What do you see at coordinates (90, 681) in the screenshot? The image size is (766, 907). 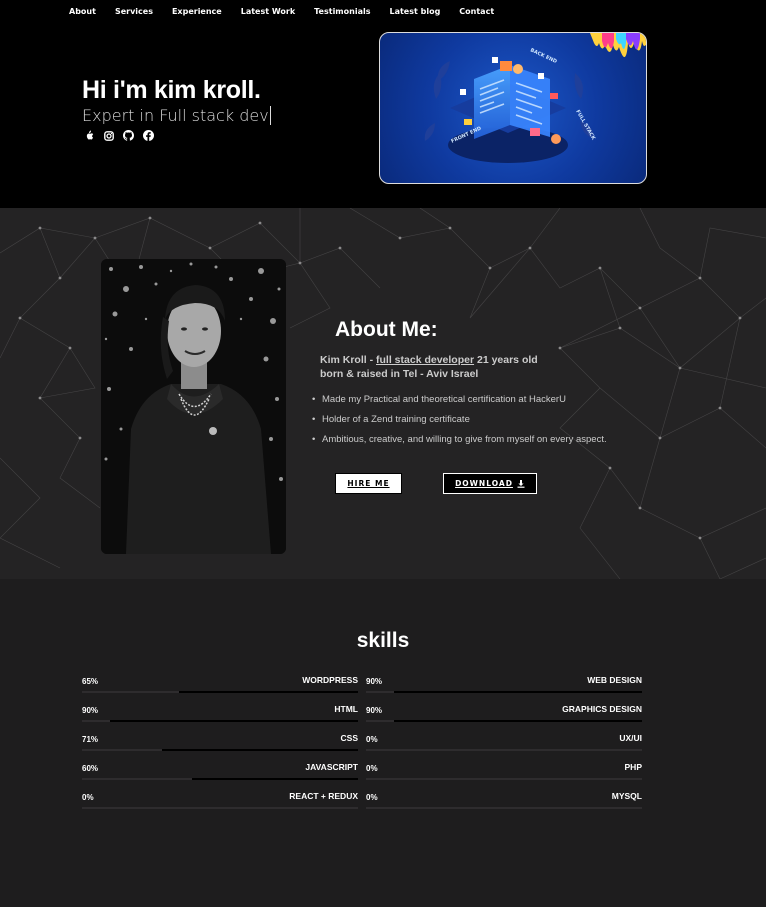 I see `skill-percent: 65%` at bounding box center [90, 681].